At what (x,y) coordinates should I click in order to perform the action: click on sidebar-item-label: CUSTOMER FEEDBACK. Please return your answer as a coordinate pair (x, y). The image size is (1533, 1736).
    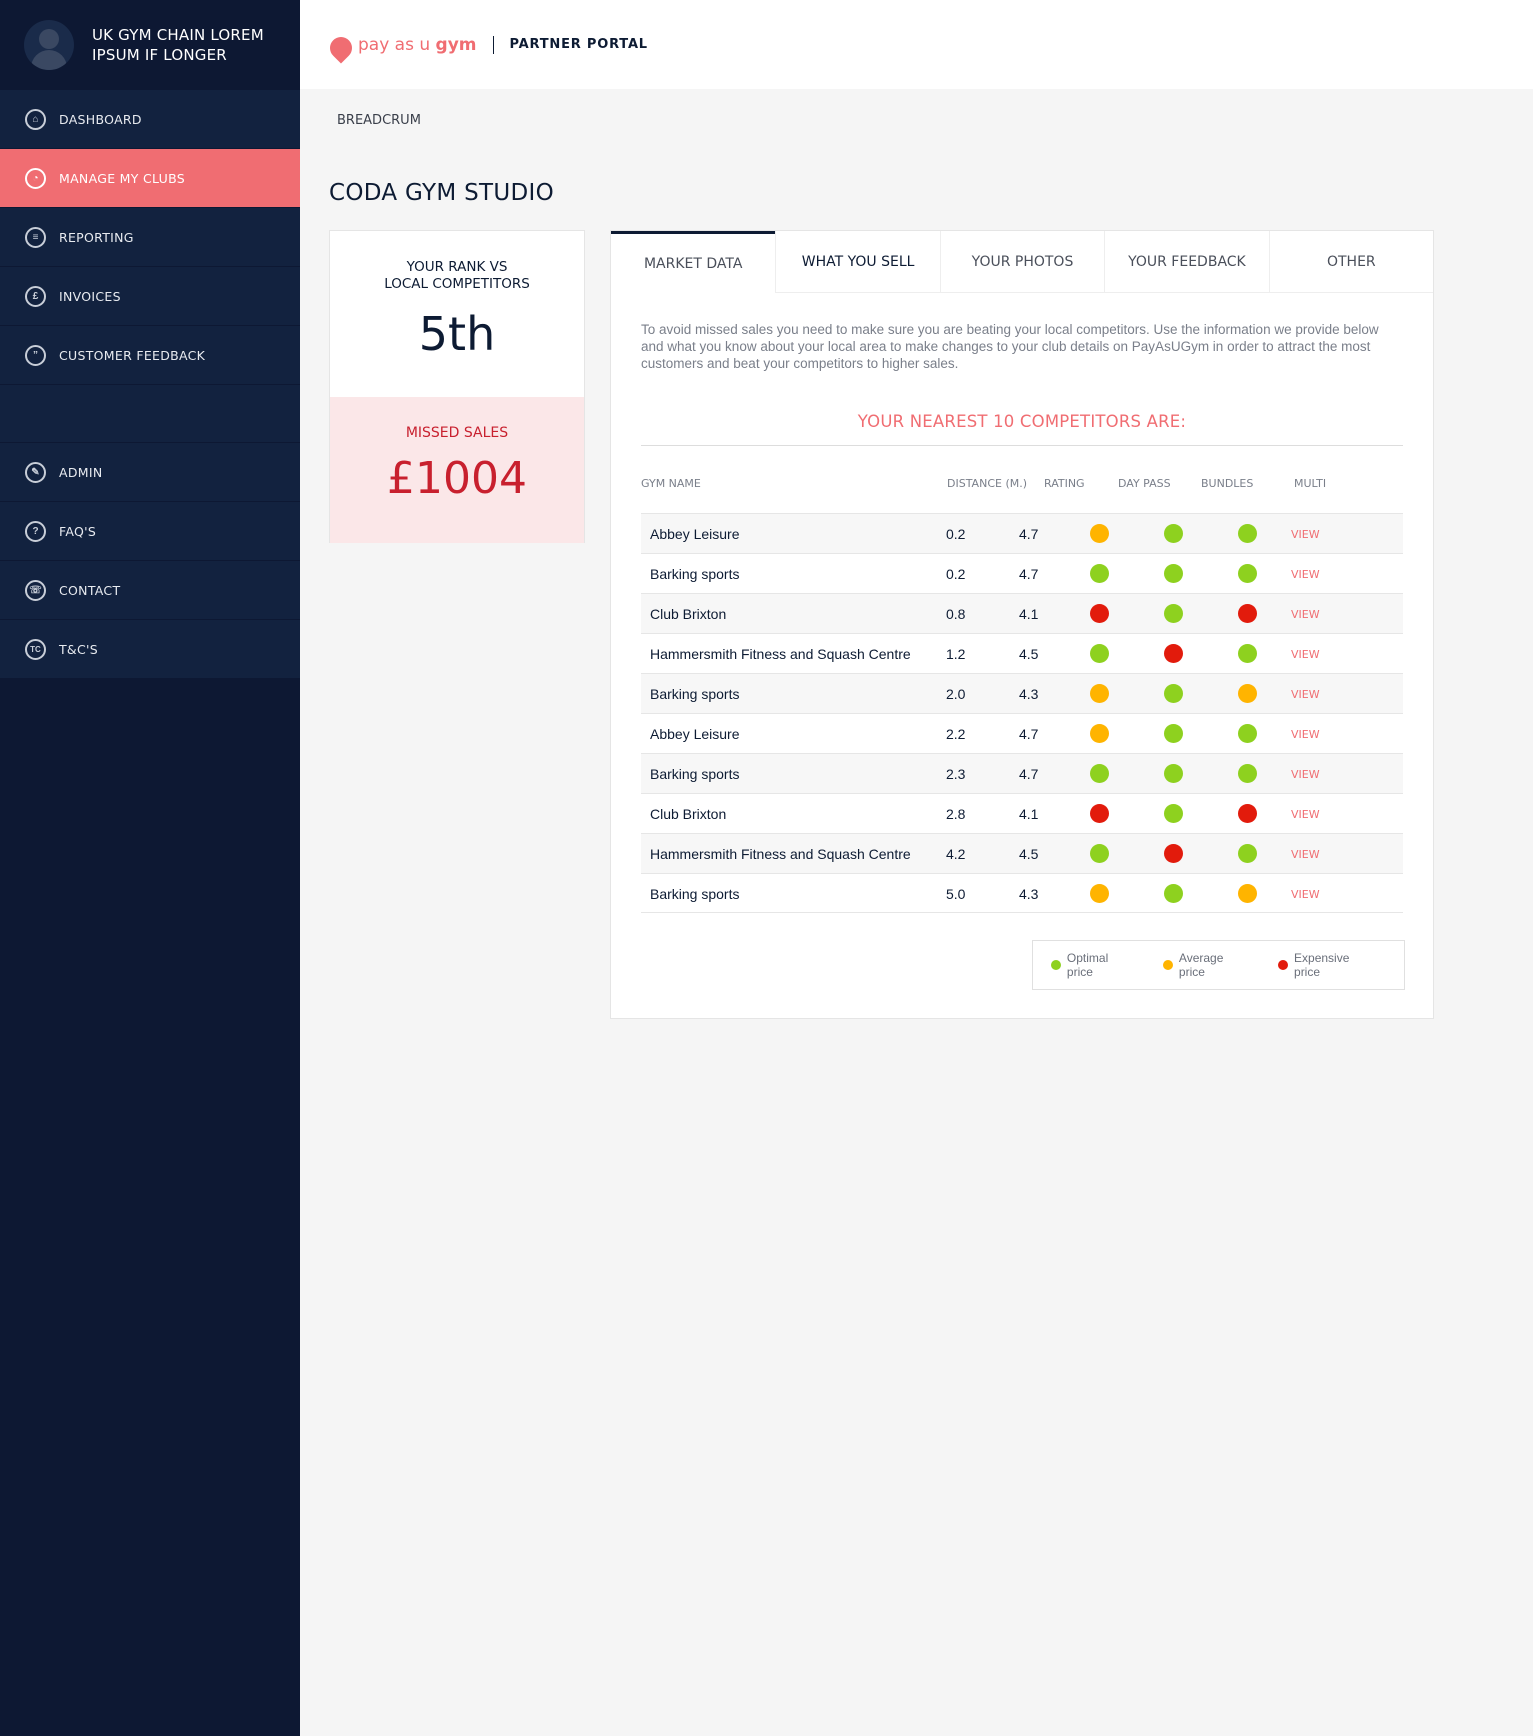
    Looking at the image, I should click on (132, 355).